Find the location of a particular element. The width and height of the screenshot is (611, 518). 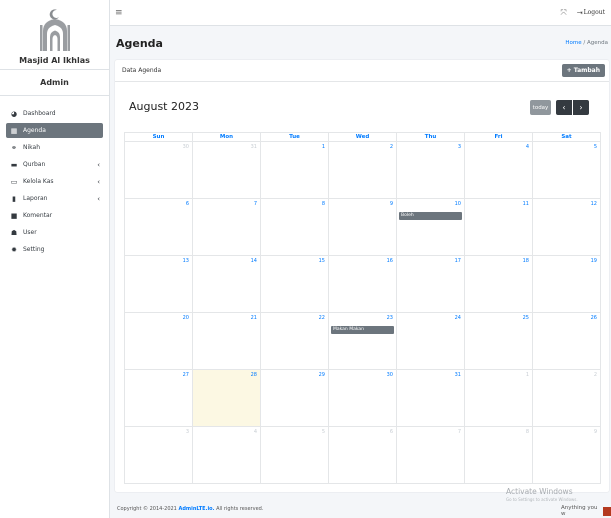

calendar-day: 13 is located at coordinates (159, 284).